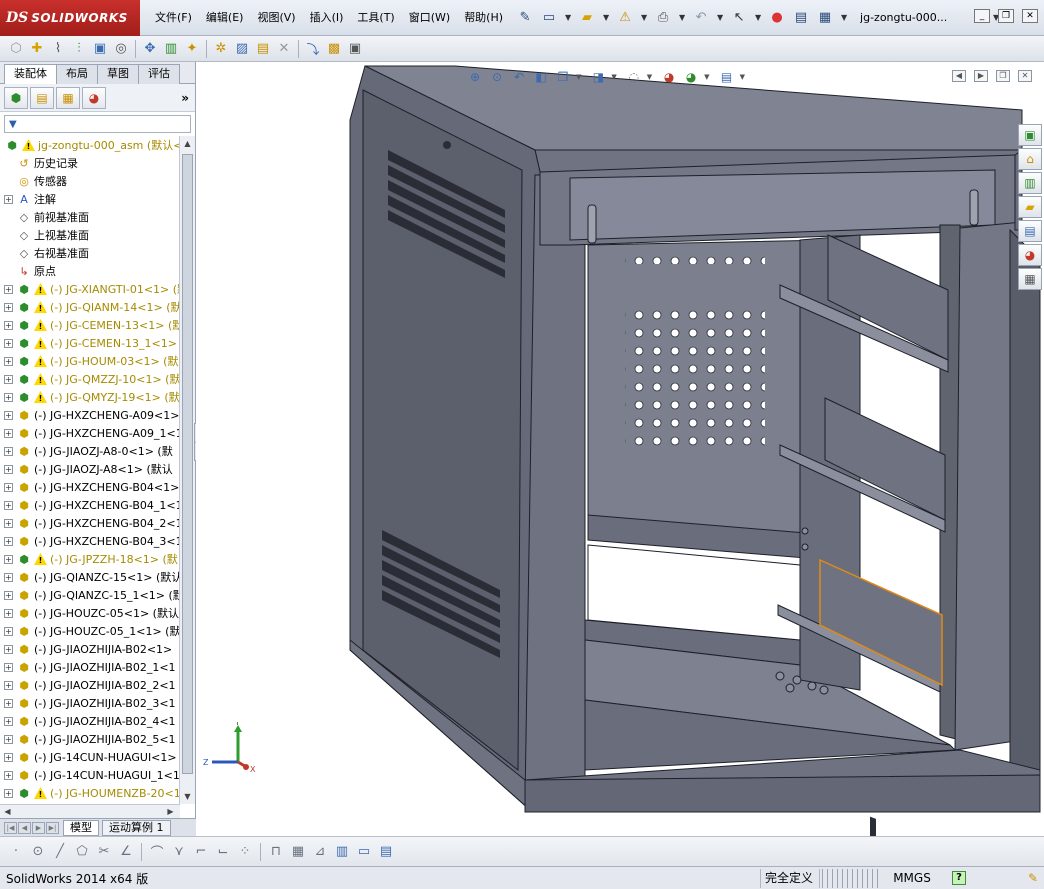 This screenshot has width=1044, height=889. Describe the element at coordinates (298, 852) in the screenshot. I see `grid-icon: ▦` at that location.